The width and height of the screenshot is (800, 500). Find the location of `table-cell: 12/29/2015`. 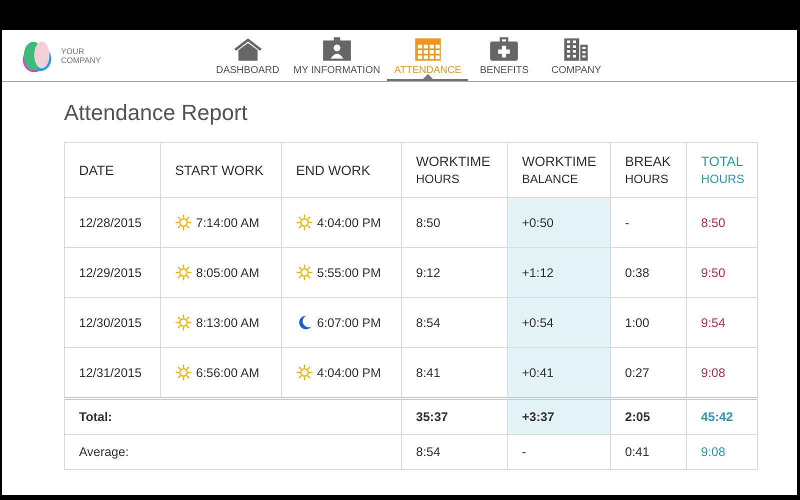

table-cell: 12/29/2015 is located at coordinates (112, 273).